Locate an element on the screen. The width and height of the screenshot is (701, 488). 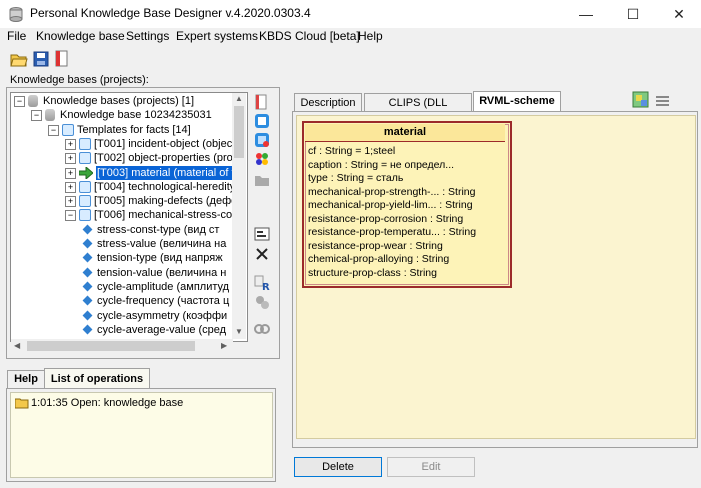
folder-gray-icon is located at coordinates (262, 180).